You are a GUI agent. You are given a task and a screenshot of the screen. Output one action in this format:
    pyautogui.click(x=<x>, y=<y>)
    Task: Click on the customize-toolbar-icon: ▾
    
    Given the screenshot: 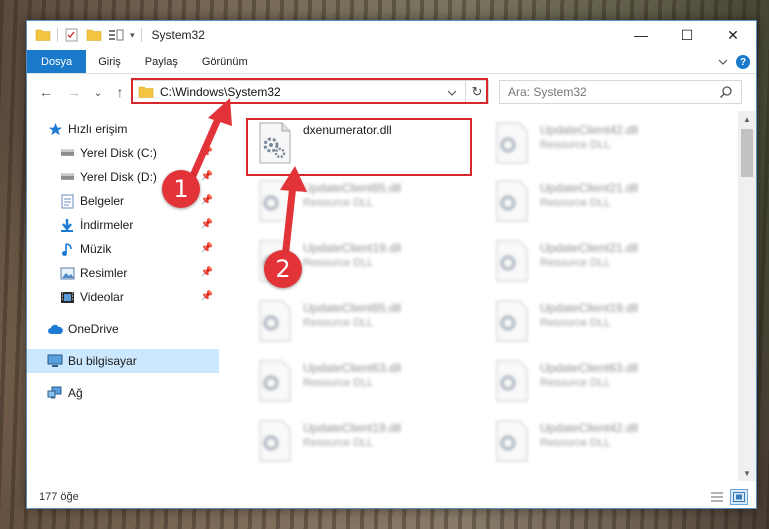 What is the action you would take?
    pyautogui.click(x=132, y=35)
    